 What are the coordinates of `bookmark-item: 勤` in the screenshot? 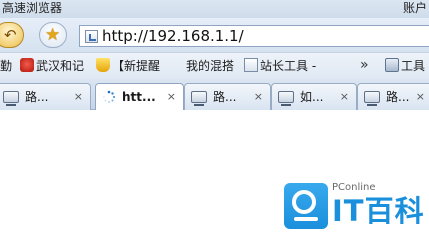 It's located at (6, 66).